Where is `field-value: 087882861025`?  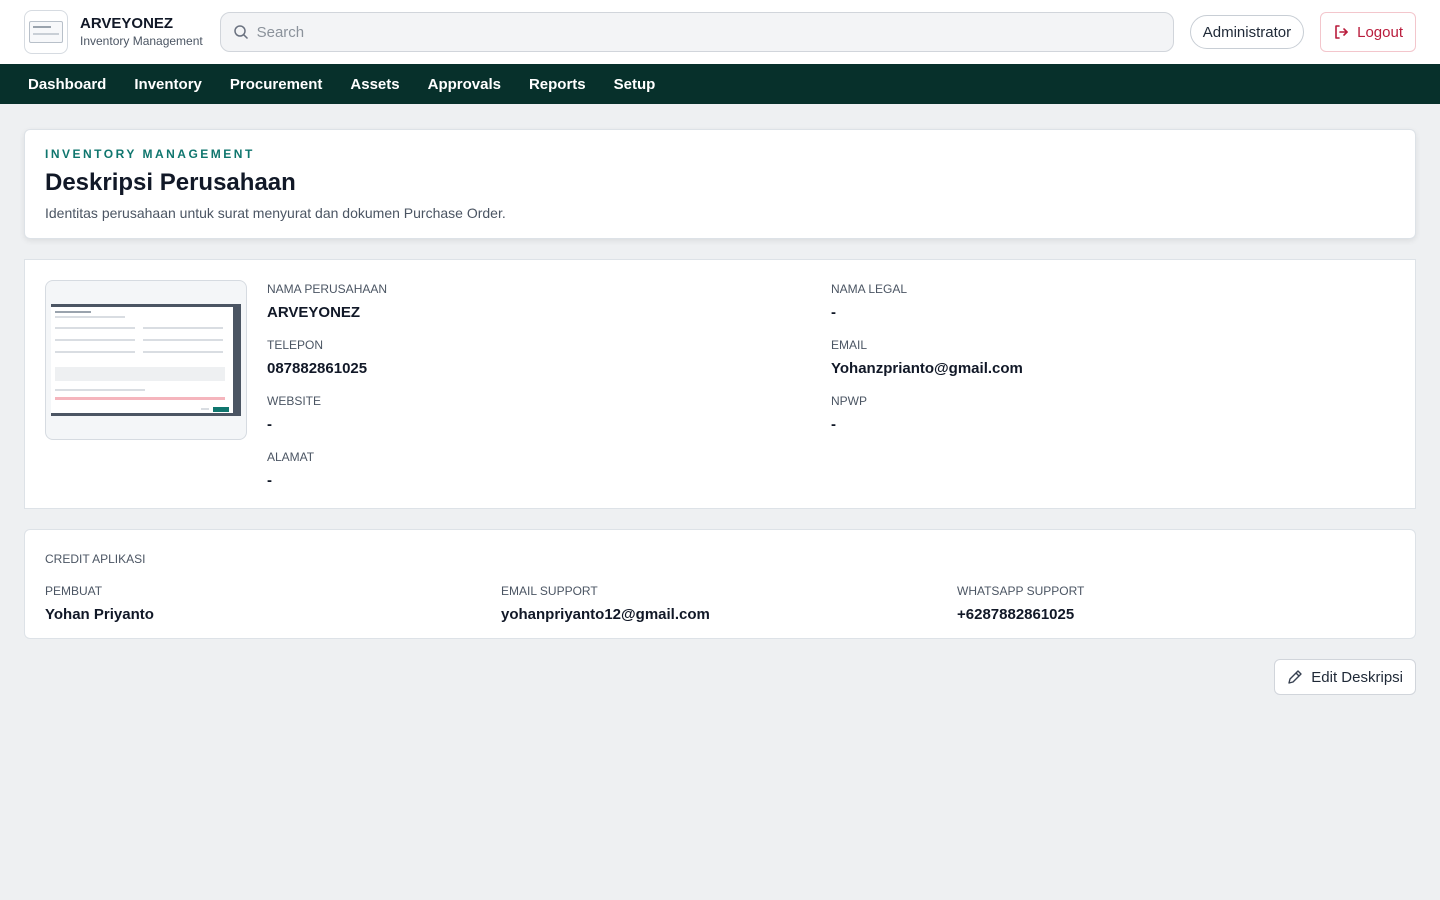
field-value: 087882861025 is located at coordinates (317, 368).